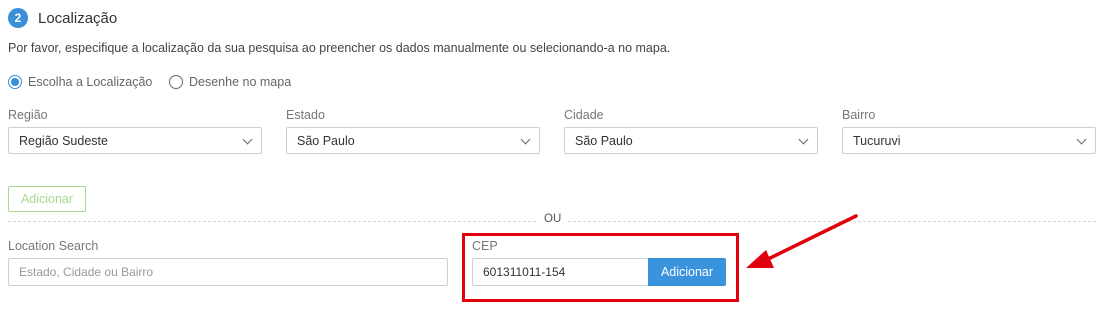  What do you see at coordinates (28, 115) in the screenshot?
I see `region-label: Região` at bounding box center [28, 115].